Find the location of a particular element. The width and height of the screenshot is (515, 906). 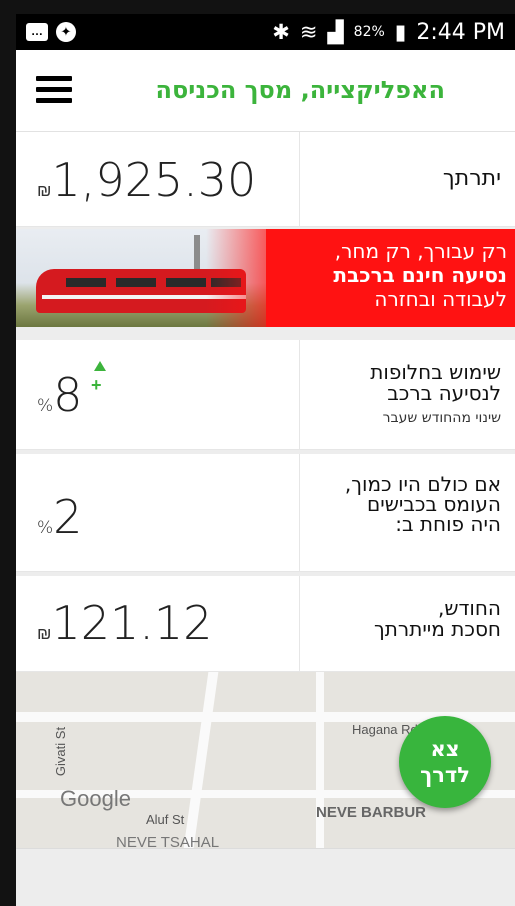

savings-amount: 121.12 is located at coordinates (132, 623).